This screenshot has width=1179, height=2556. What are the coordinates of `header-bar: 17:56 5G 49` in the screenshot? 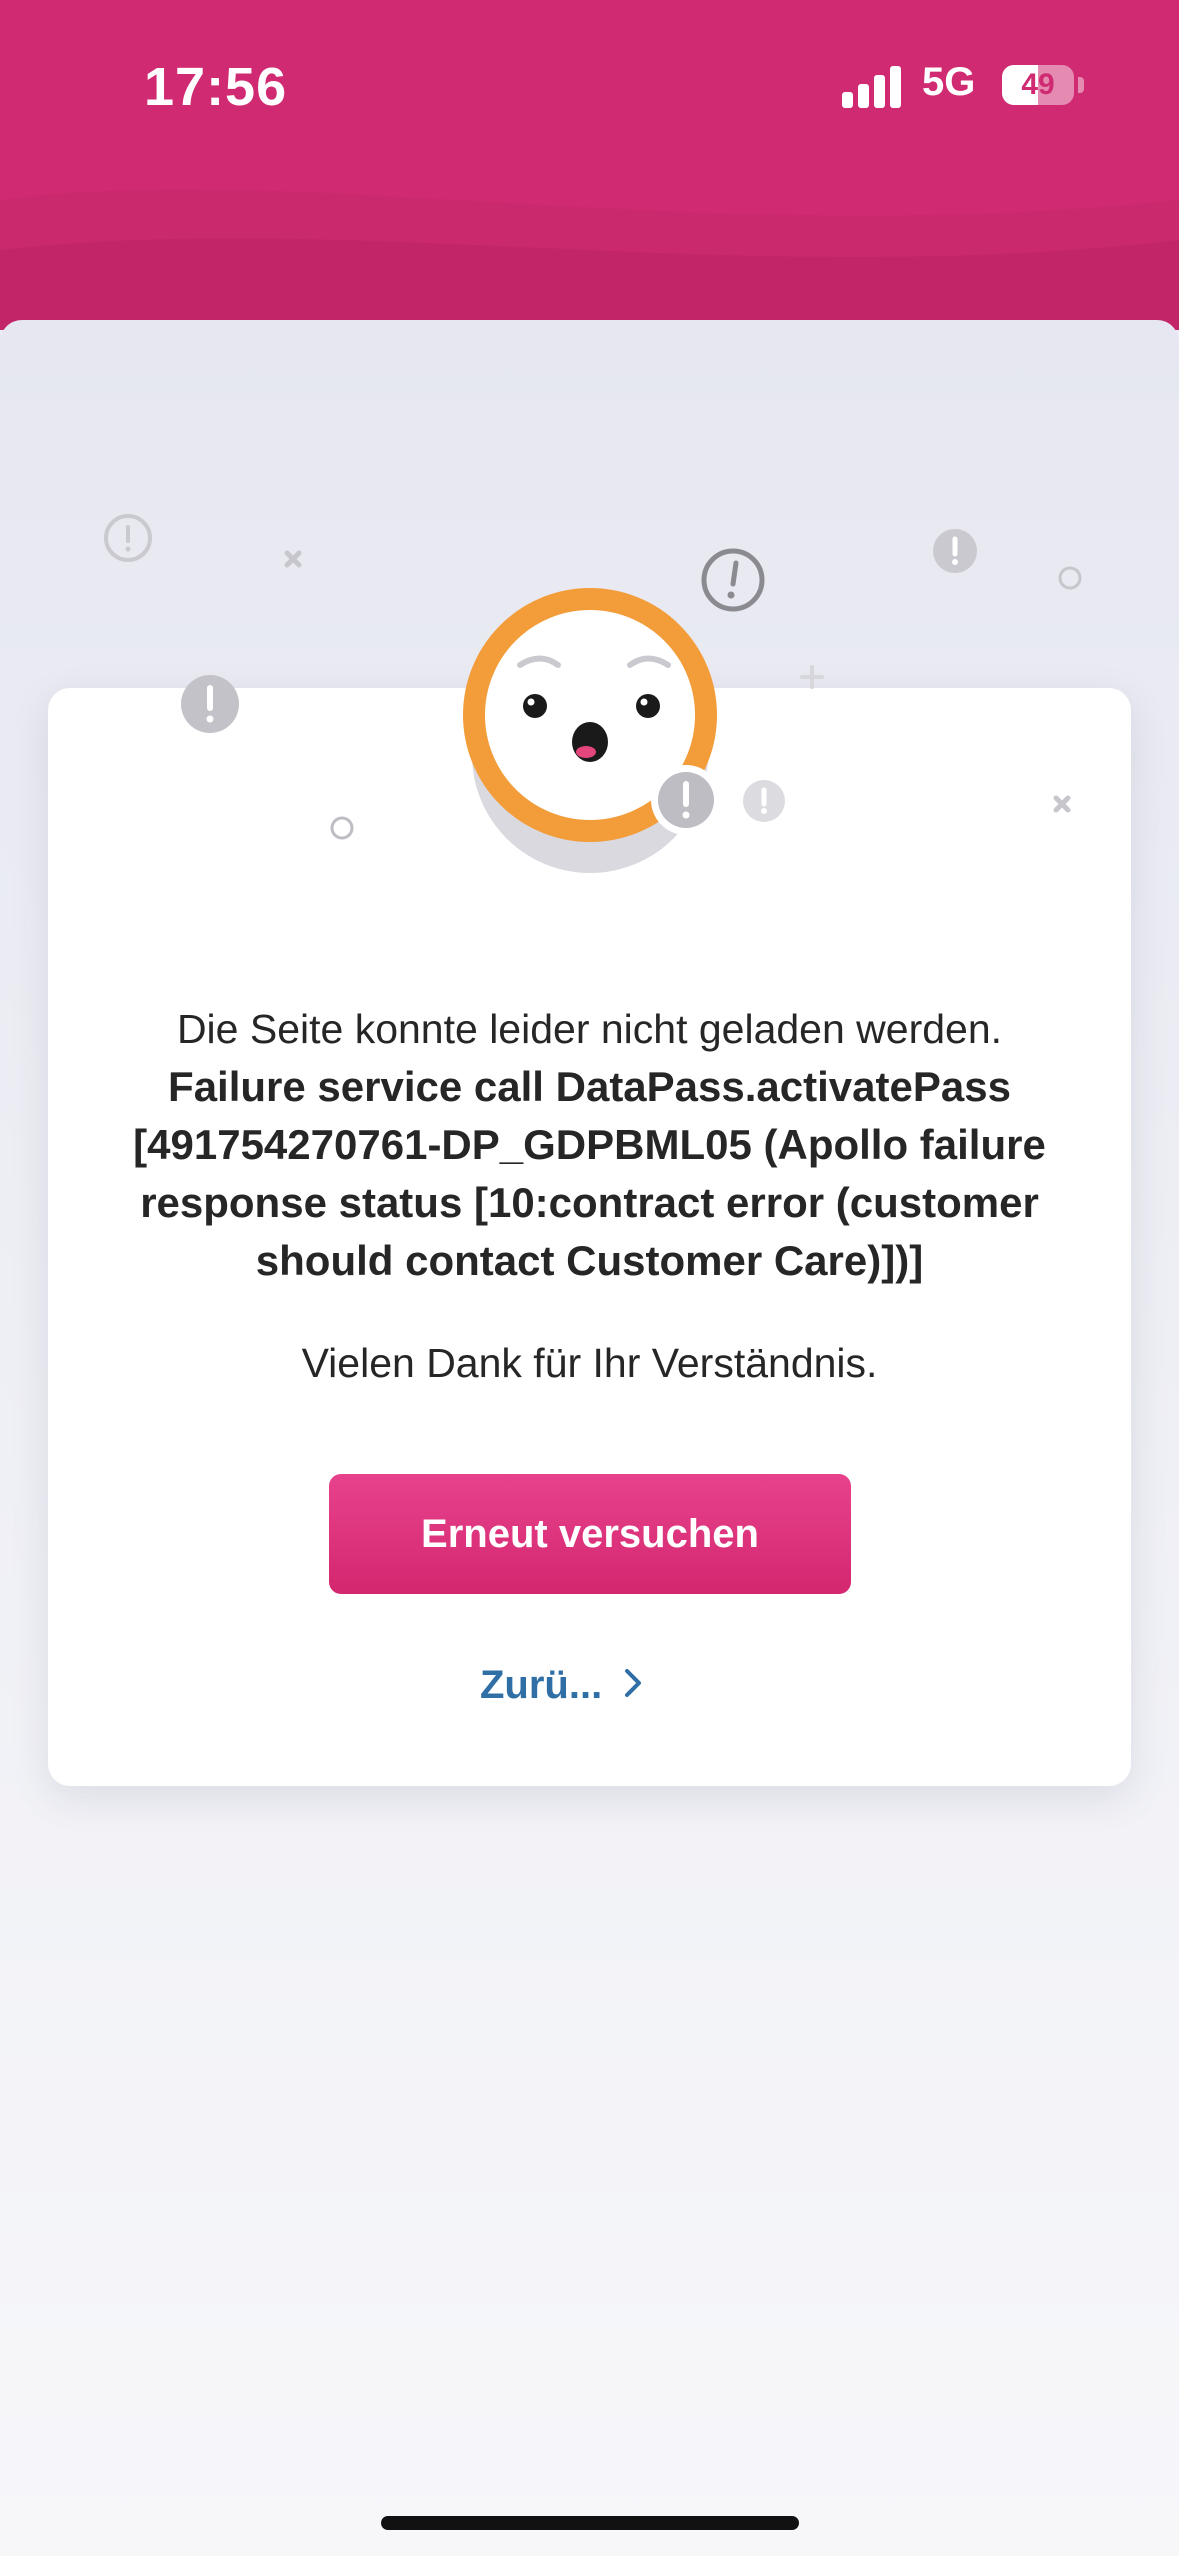 It's located at (589, 165).